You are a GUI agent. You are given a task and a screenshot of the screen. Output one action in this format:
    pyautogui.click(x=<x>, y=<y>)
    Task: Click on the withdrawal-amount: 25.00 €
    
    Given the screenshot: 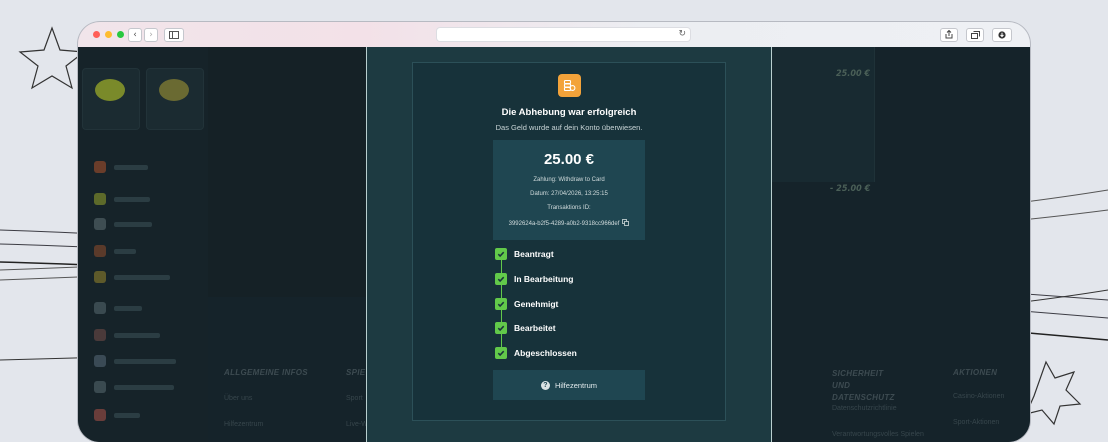 What is the action you would take?
    pyautogui.click(x=569, y=159)
    